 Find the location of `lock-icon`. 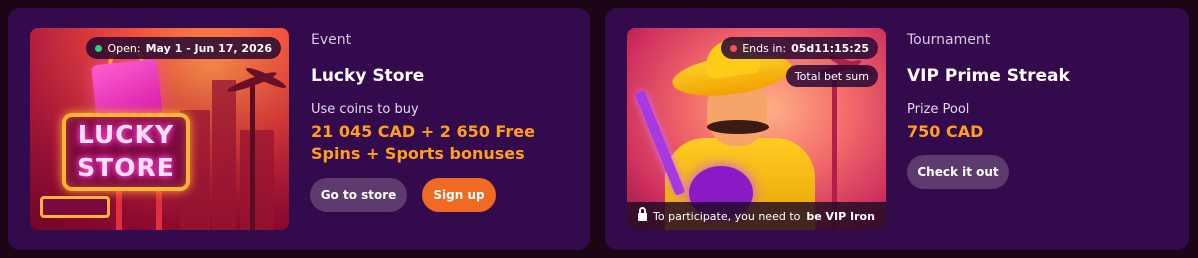

lock-icon is located at coordinates (643, 214).